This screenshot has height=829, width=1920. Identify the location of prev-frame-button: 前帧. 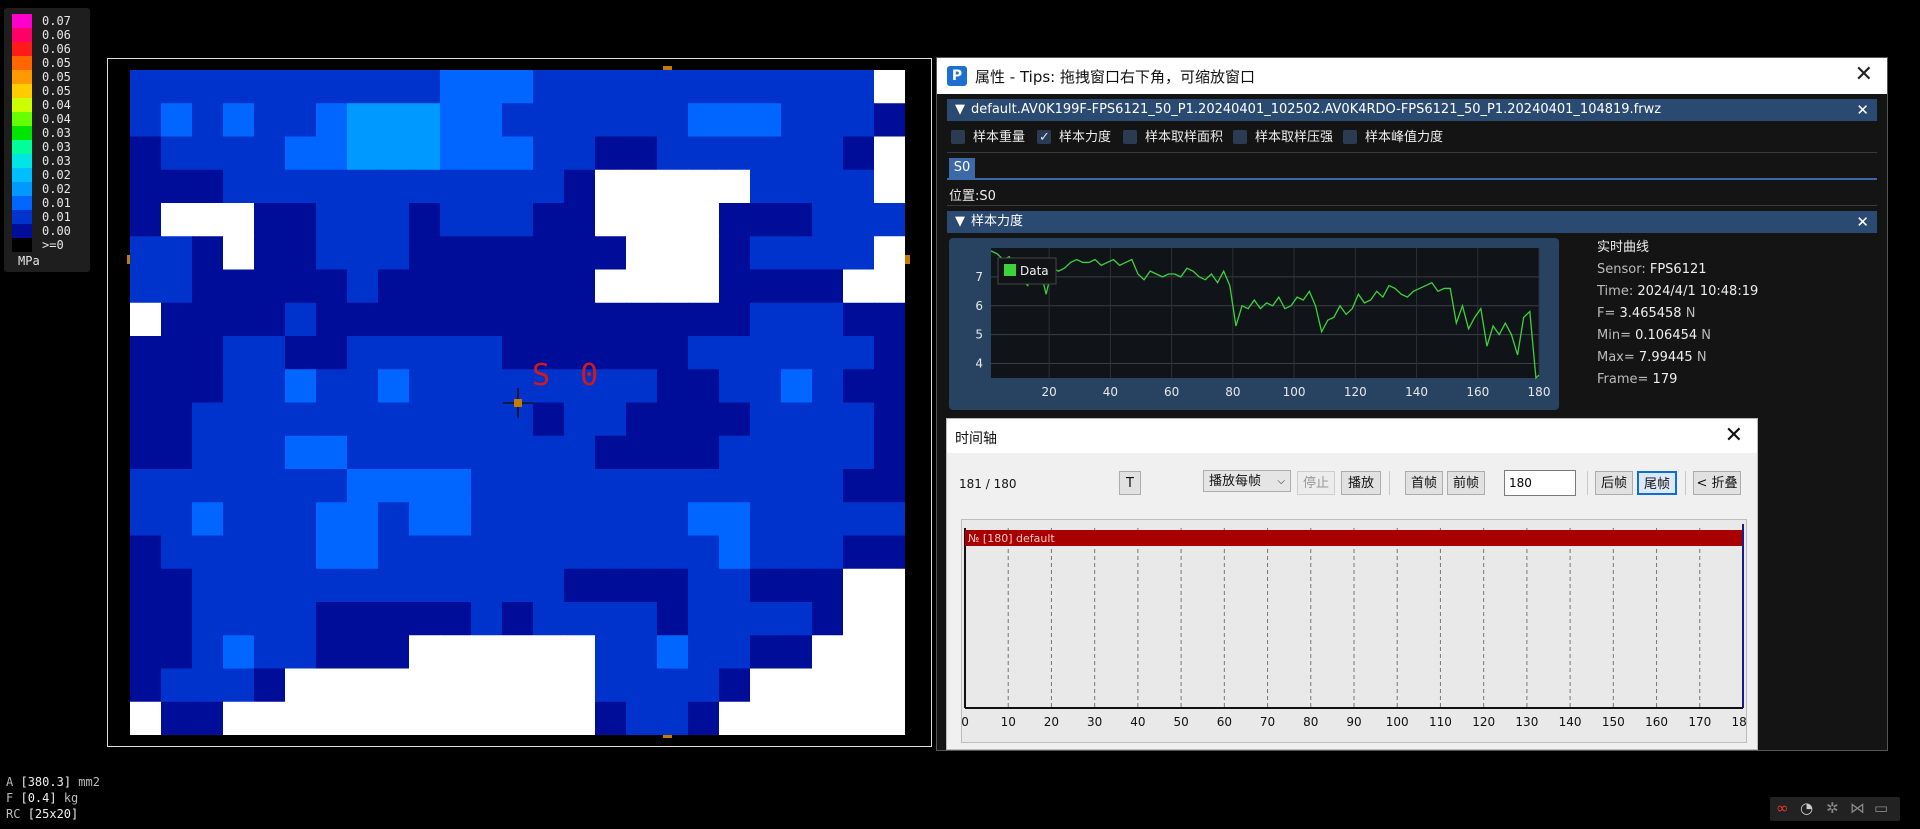
(1466, 483).